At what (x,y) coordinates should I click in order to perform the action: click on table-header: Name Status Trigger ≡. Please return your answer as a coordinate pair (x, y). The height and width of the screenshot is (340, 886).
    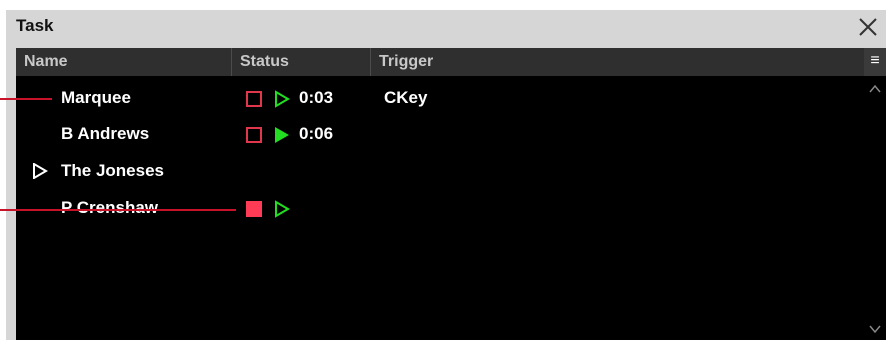
    Looking at the image, I should click on (451, 62).